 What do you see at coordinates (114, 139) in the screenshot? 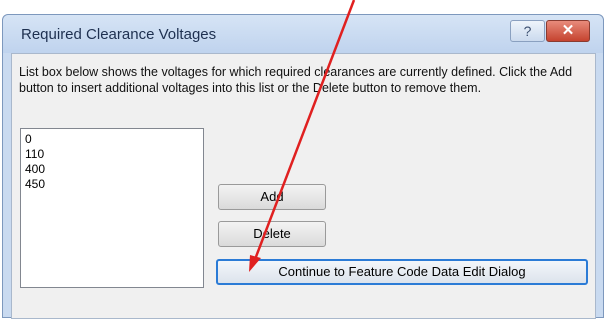
I see `list-item: 0` at bounding box center [114, 139].